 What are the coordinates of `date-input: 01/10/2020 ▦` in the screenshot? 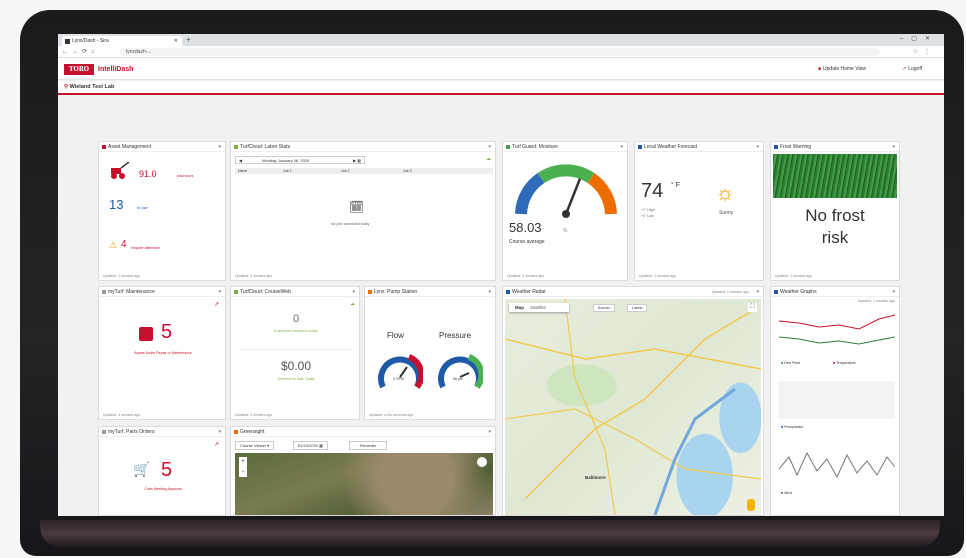 It's located at (310, 445).